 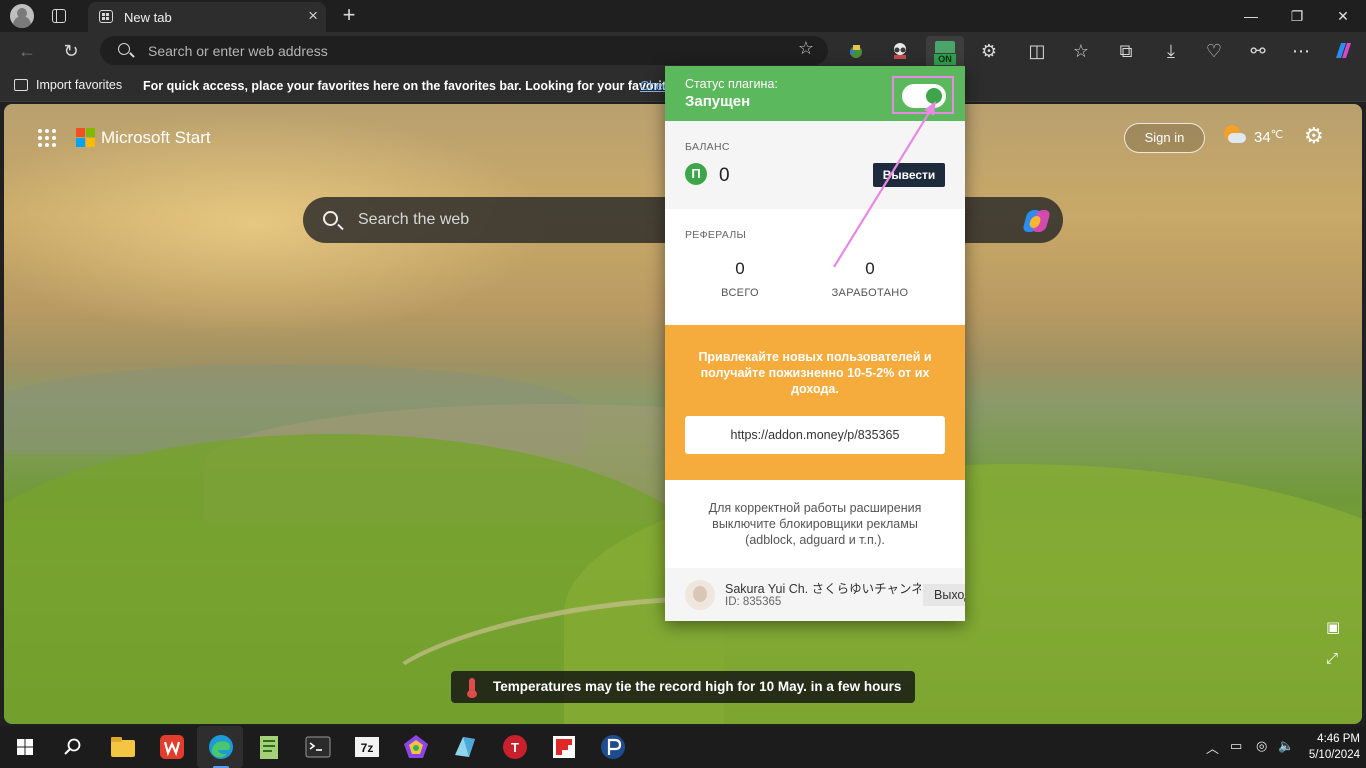 What do you see at coordinates (515, 747) in the screenshot?
I see `t-app-icon: T` at bounding box center [515, 747].